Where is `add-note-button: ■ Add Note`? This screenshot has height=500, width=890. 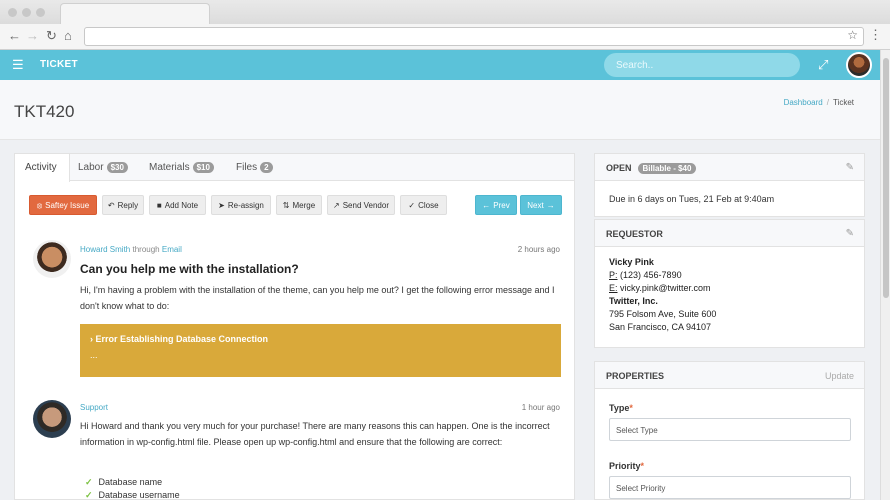
add-note-button: ■ Add Note is located at coordinates (177, 205).